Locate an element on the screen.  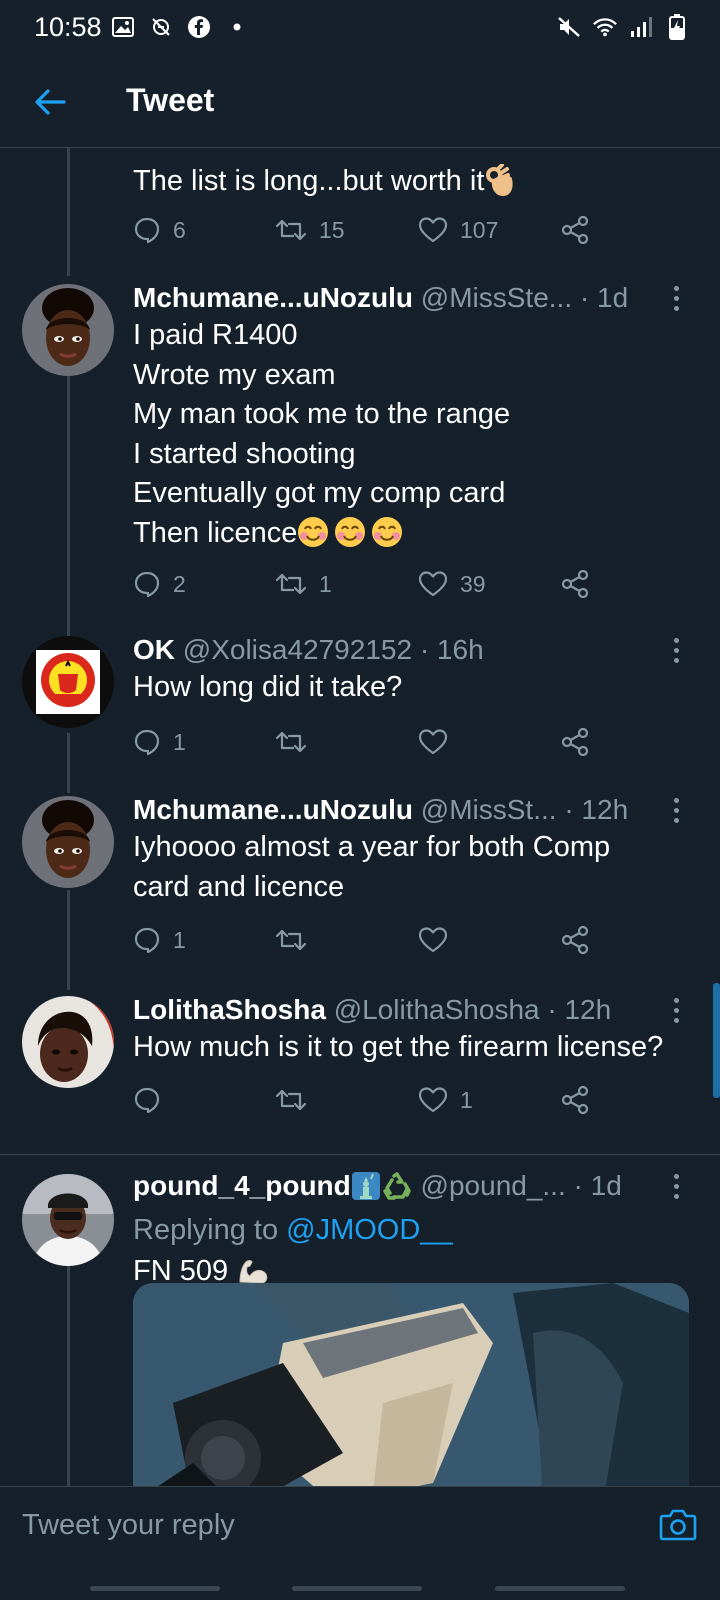
author-name: OK is located at coordinates (154, 649).